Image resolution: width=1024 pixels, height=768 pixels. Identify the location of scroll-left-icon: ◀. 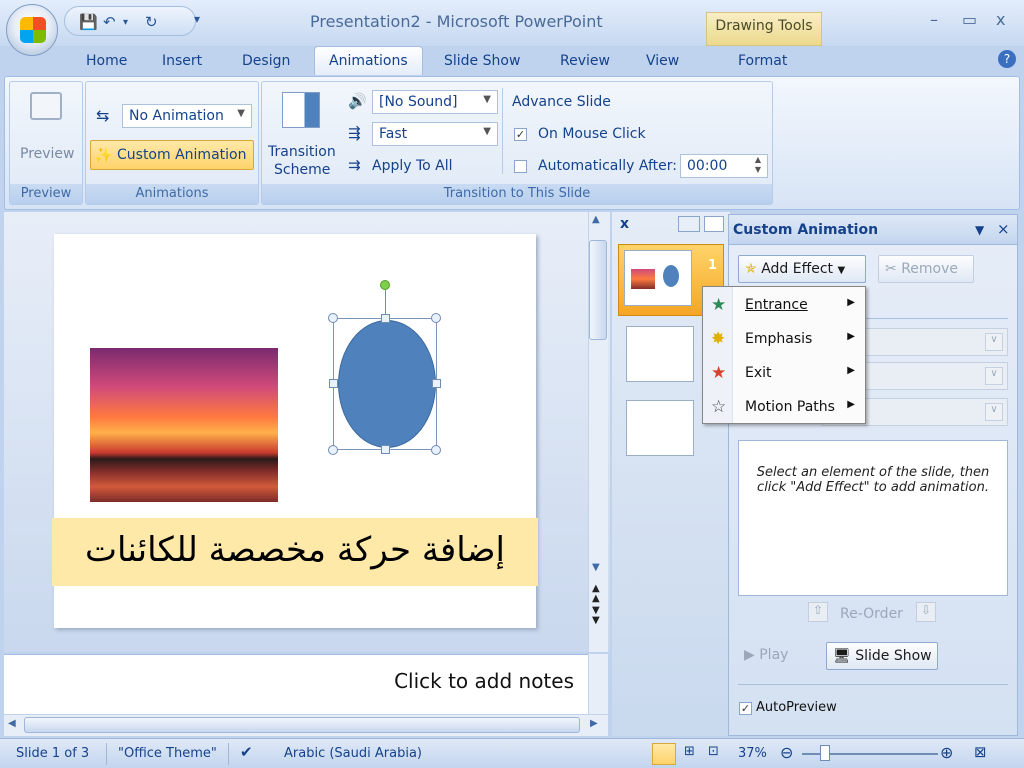
(12, 723).